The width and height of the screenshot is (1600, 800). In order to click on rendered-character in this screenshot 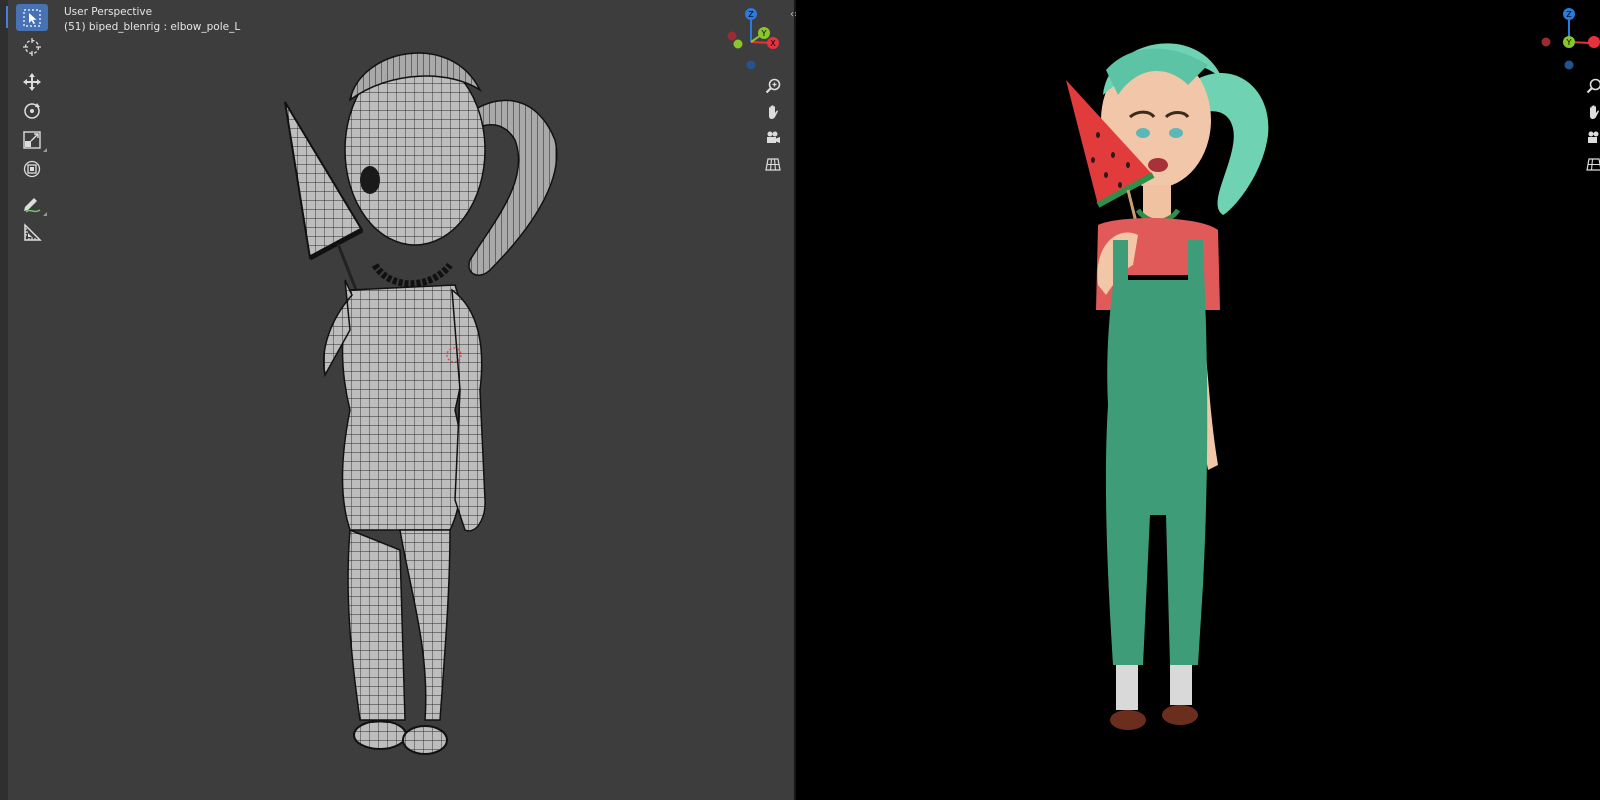, I will do `click(1178, 395)`.